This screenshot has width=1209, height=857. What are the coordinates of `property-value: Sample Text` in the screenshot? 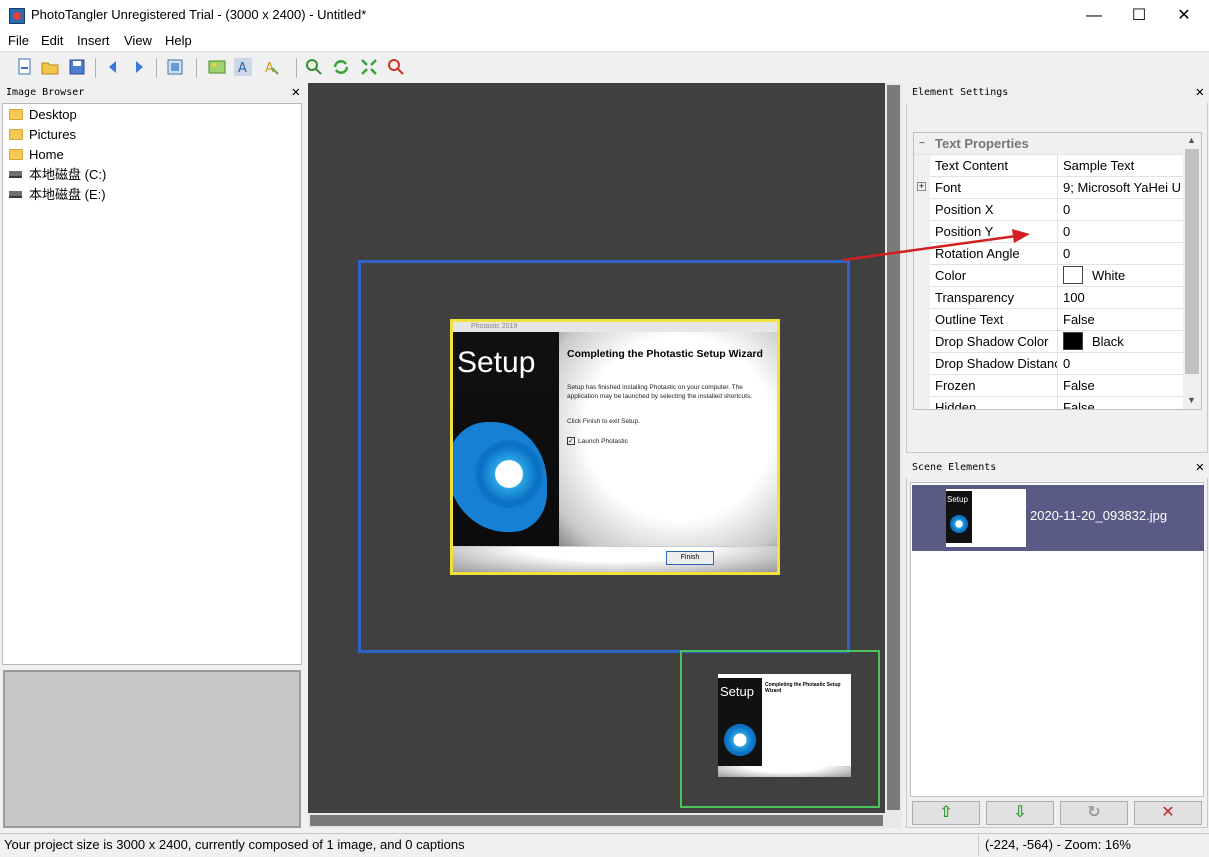 It's located at (1124, 166).